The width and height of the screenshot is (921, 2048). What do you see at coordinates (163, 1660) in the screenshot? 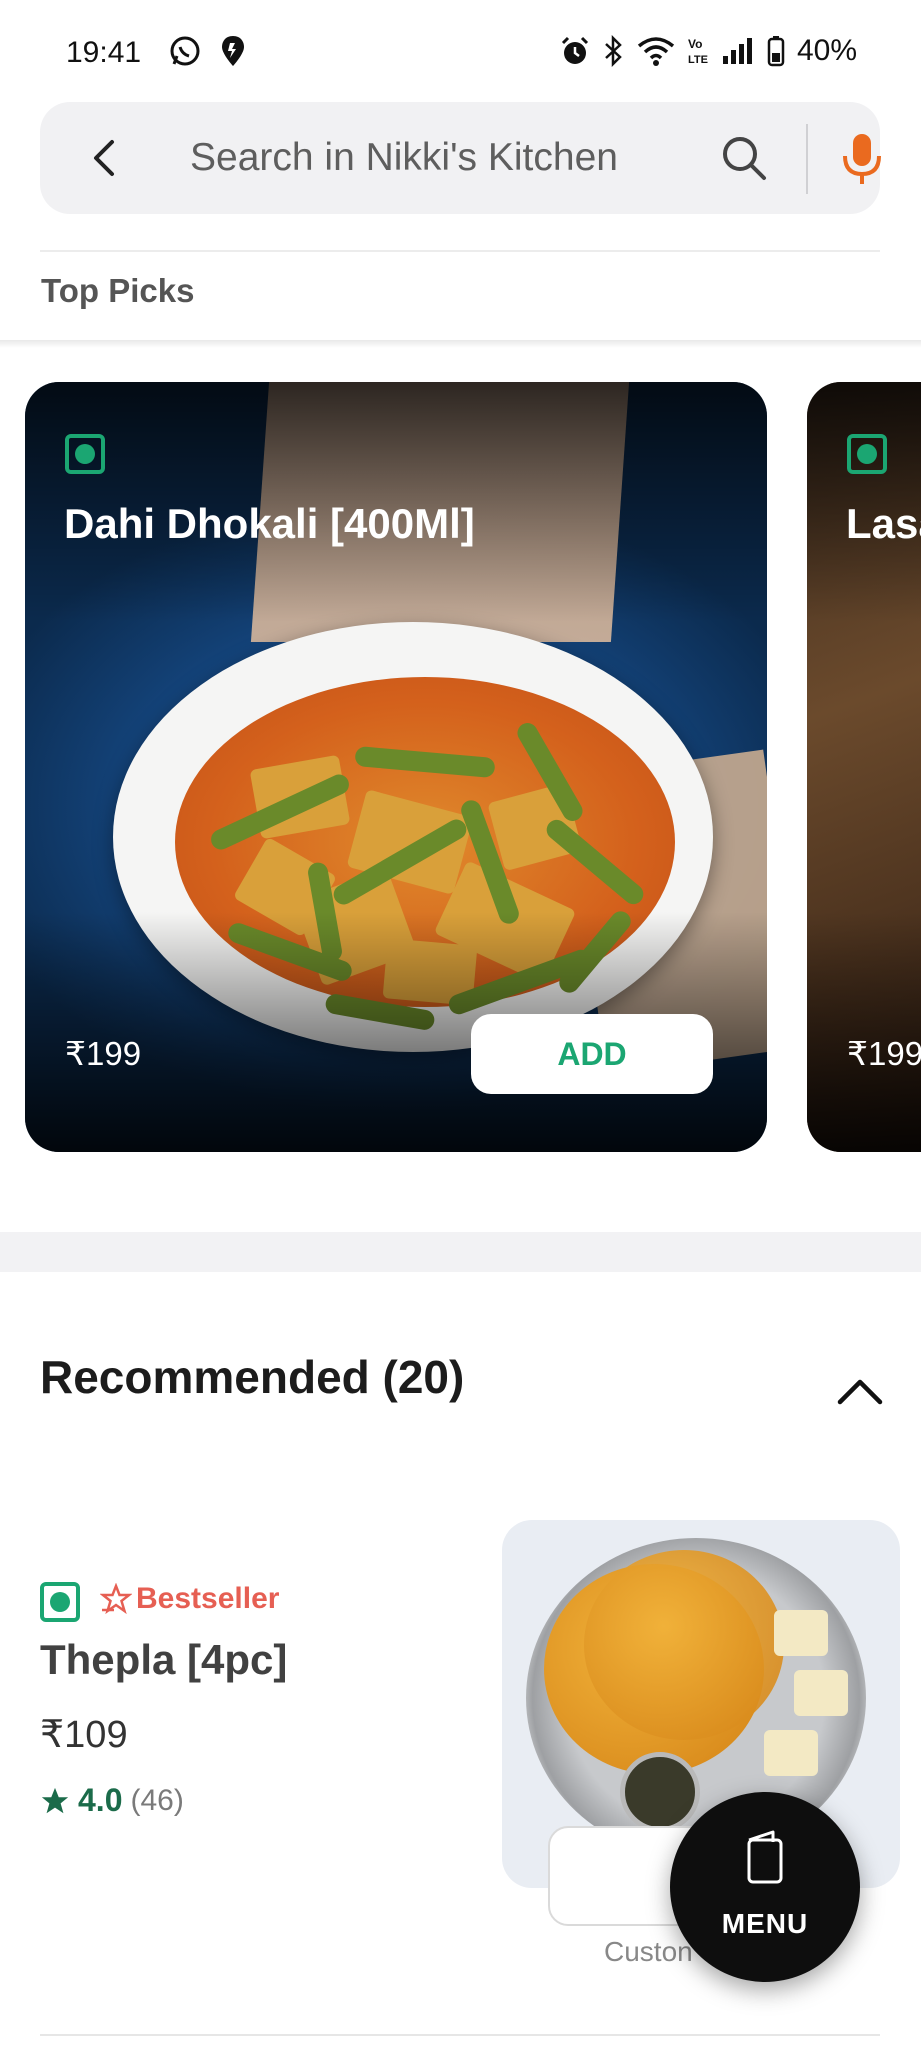
I see `item-name: Thepla [4pc]` at bounding box center [163, 1660].